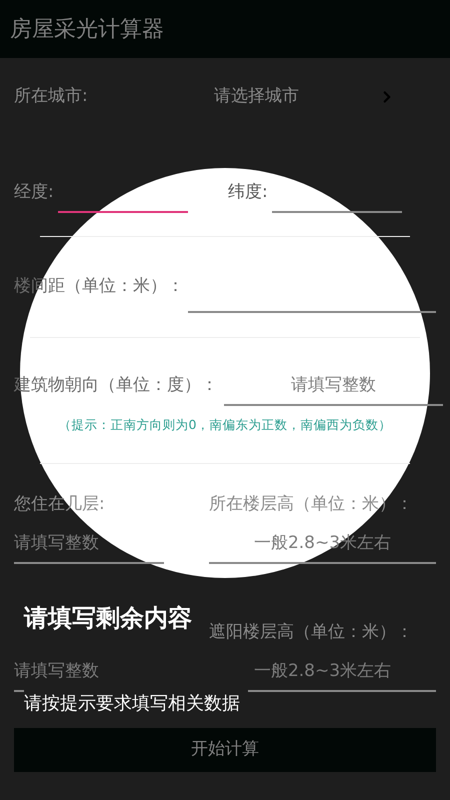  Describe the element at coordinates (60, 504) in the screenshot. I see `floor-label: 您住在几层:` at that location.